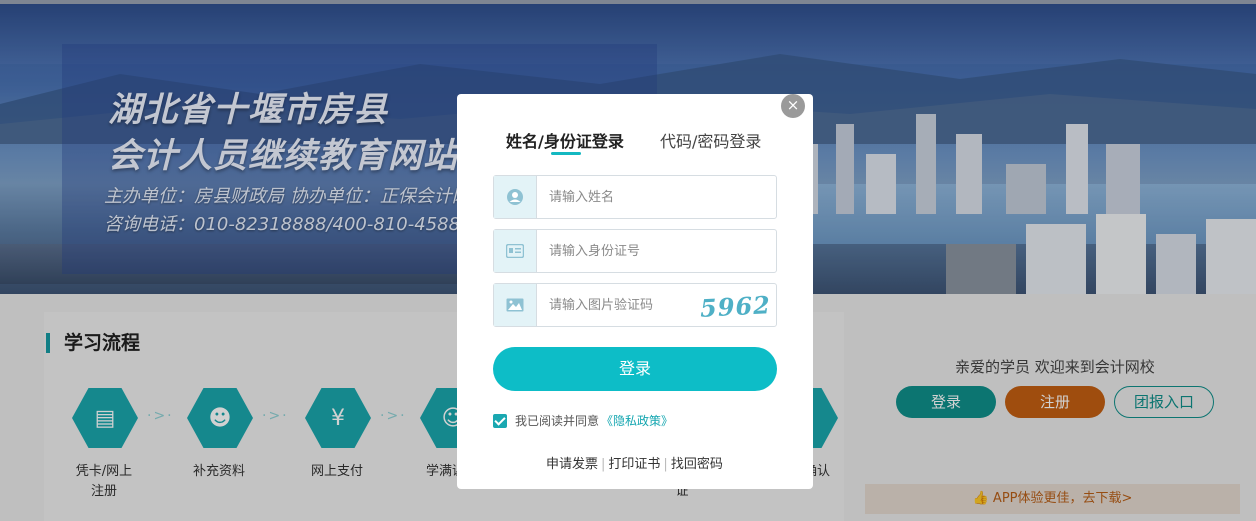 This screenshot has height=521, width=1256. I want to click on modal-footer-links: 申请发票 | 打印证书 | 找回密码, so click(634, 462).